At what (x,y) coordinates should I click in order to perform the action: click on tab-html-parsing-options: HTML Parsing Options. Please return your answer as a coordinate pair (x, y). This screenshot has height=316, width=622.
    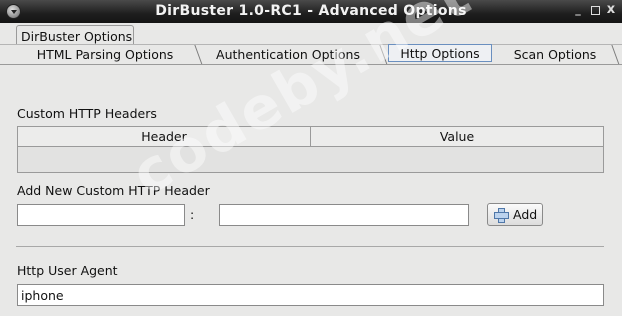
    Looking at the image, I should click on (110, 55).